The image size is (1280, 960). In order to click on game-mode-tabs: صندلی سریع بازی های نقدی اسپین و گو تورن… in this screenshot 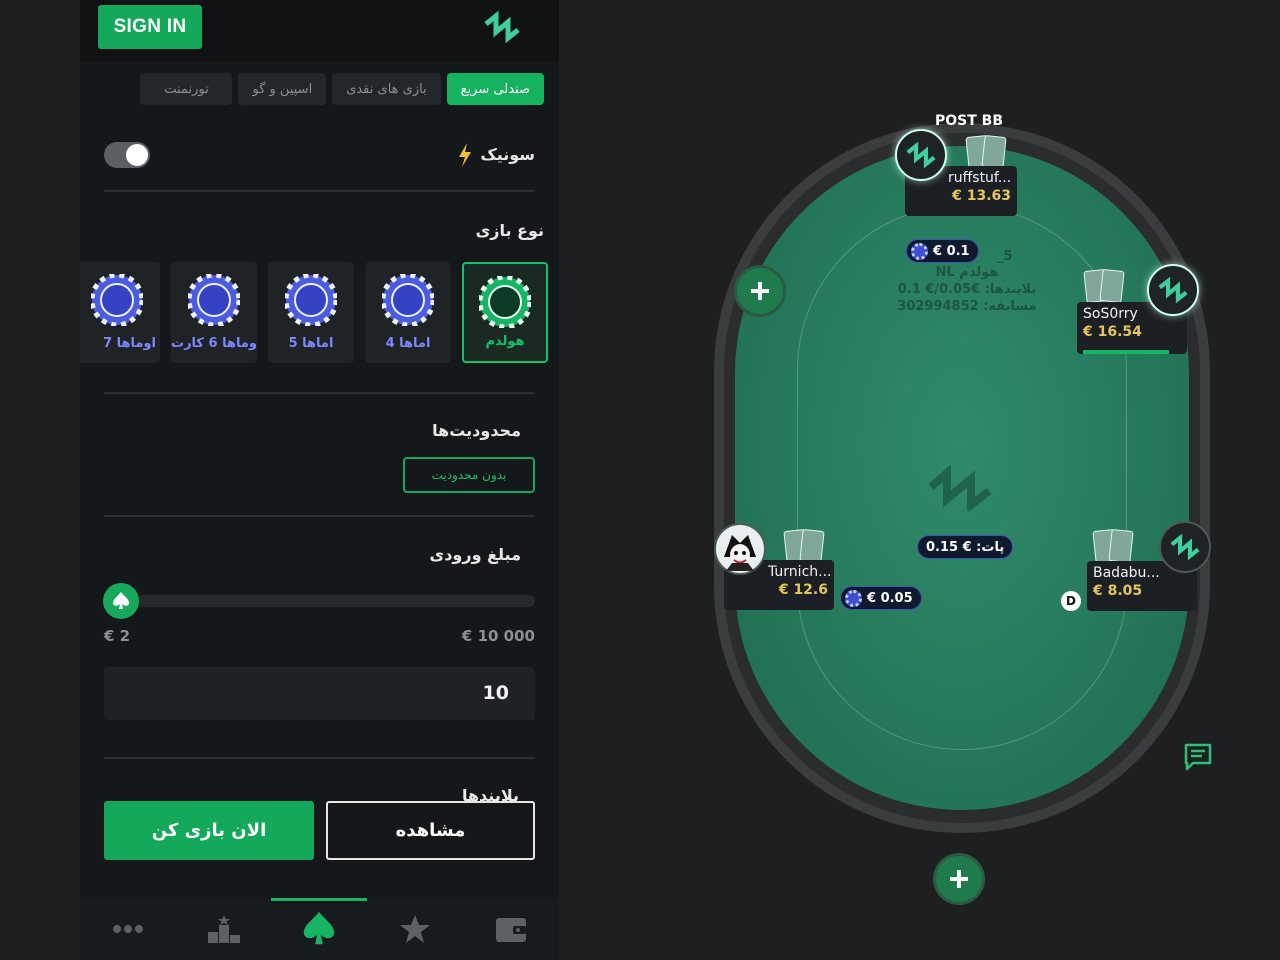, I will do `click(342, 89)`.